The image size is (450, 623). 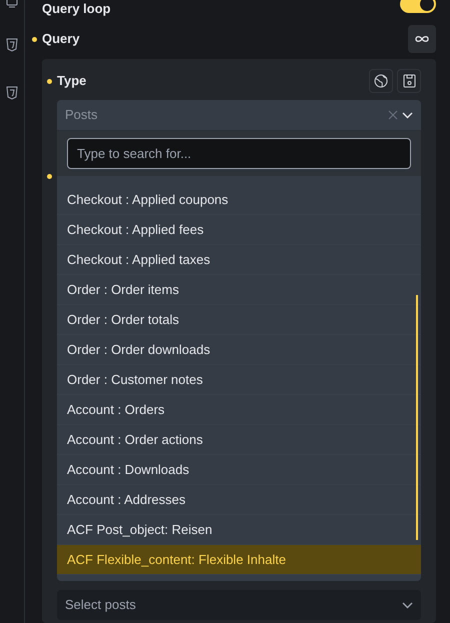 I want to click on globe-icon, so click(x=381, y=81).